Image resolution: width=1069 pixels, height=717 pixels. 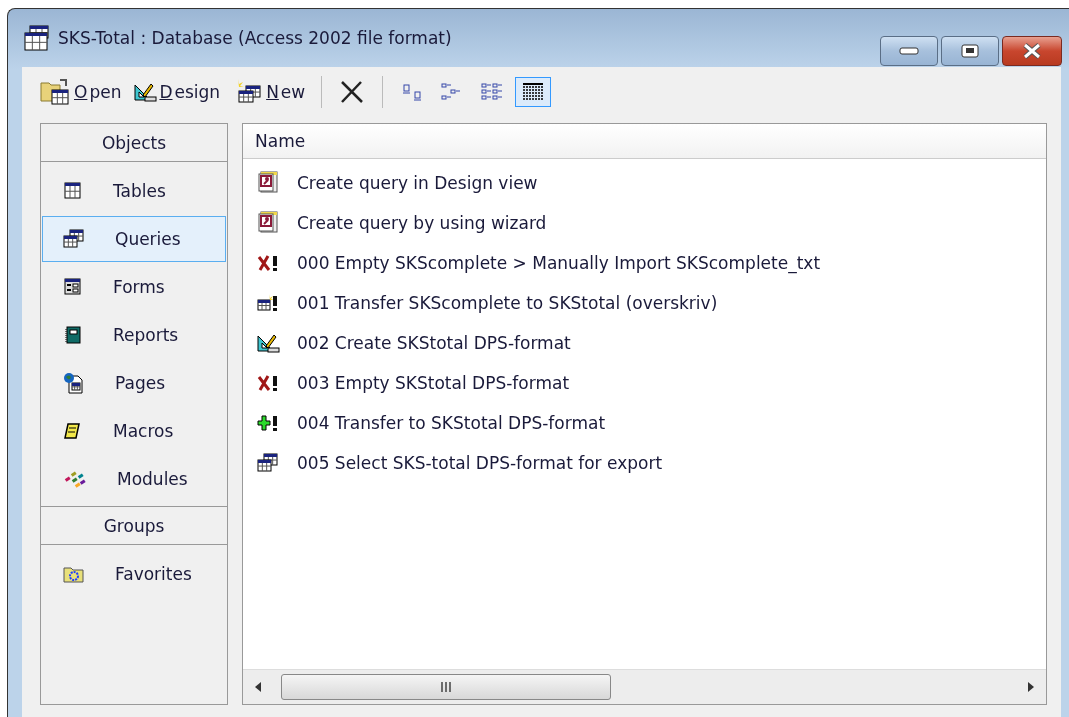 I want to click on object-type-item: Reports, so click(x=134, y=335).